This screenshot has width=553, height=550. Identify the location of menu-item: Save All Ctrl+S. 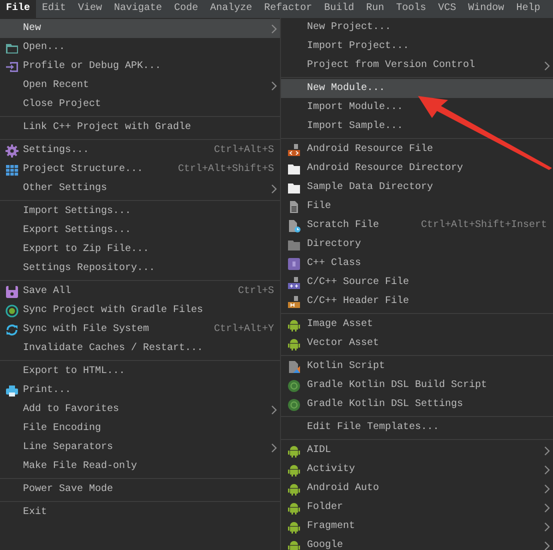
(140, 291).